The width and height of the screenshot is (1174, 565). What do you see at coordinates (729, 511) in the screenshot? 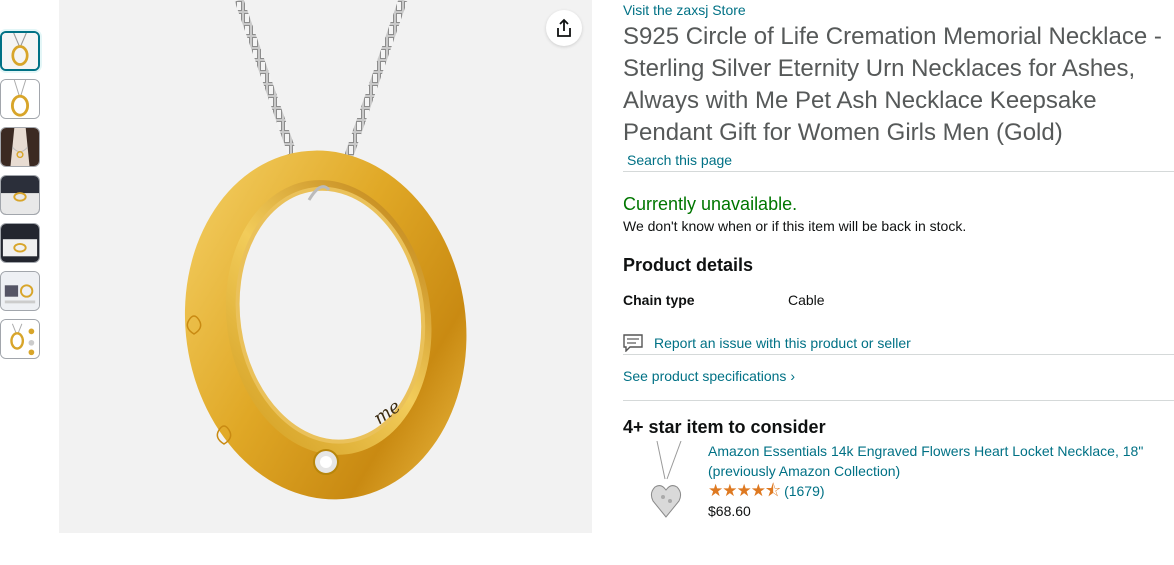
I see `price: $68.60` at bounding box center [729, 511].